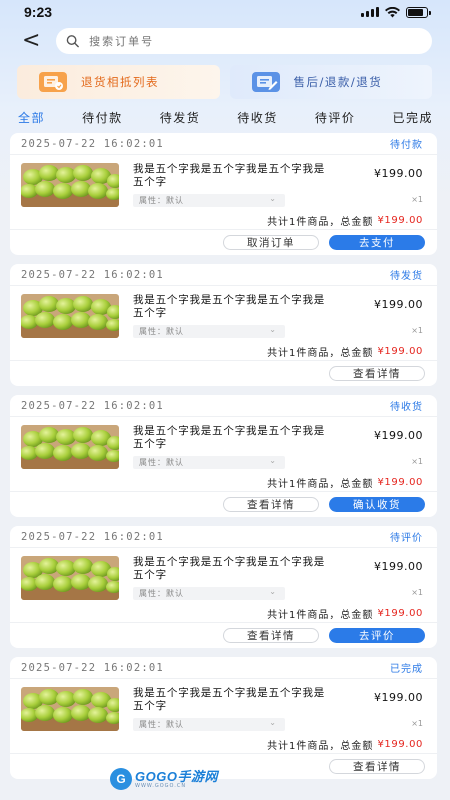 The image size is (450, 800). I want to click on order-action-button: 确认收货, so click(377, 504).